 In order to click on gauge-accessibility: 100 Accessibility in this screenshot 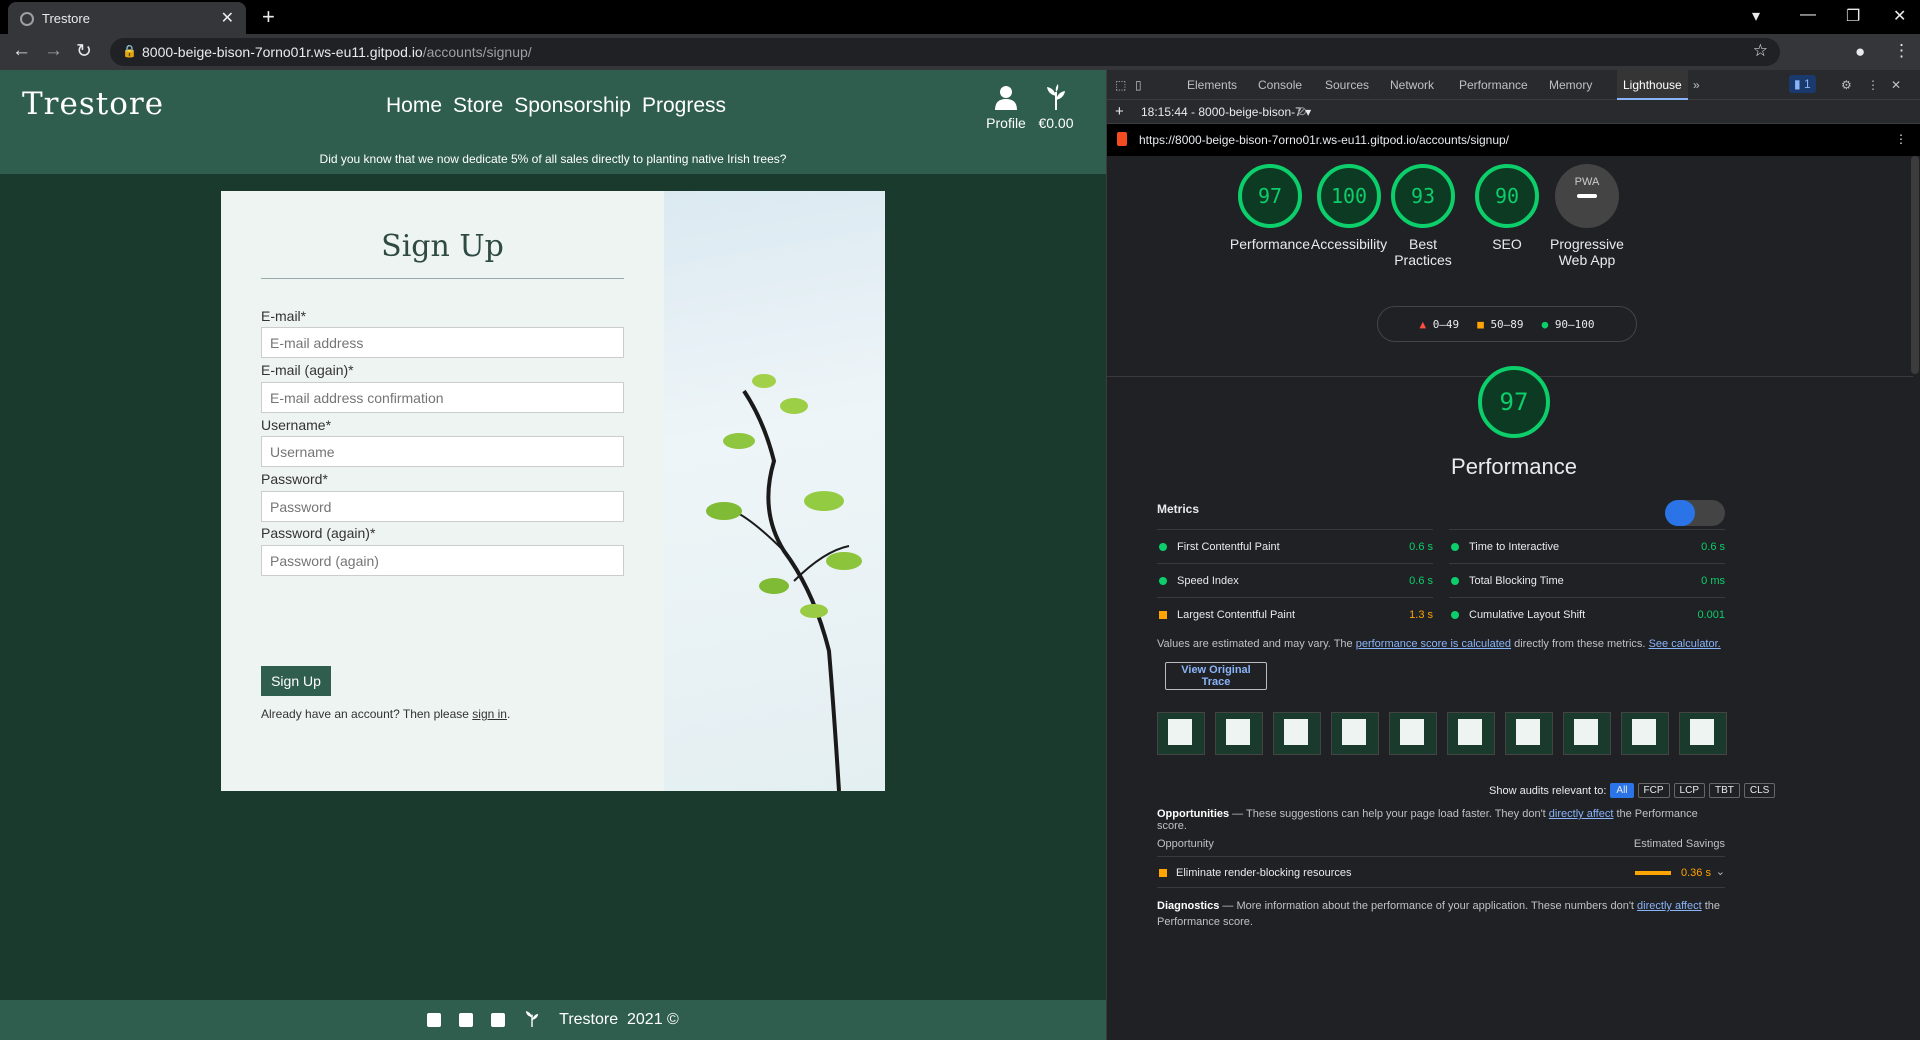, I will do `click(1349, 208)`.